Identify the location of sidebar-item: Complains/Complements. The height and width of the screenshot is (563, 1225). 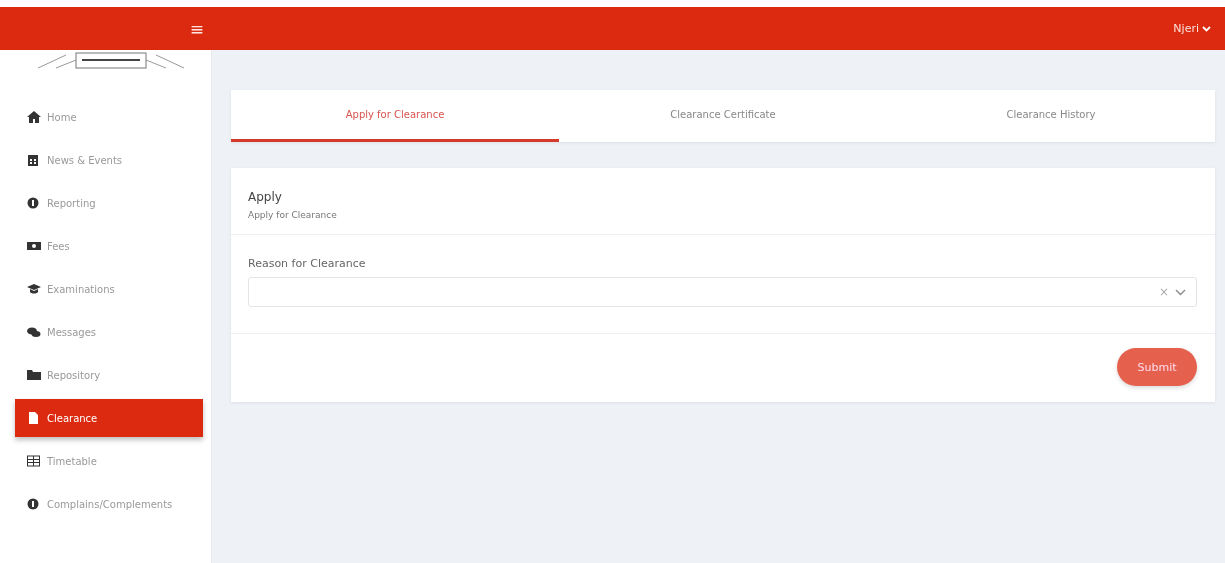
(109, 504).